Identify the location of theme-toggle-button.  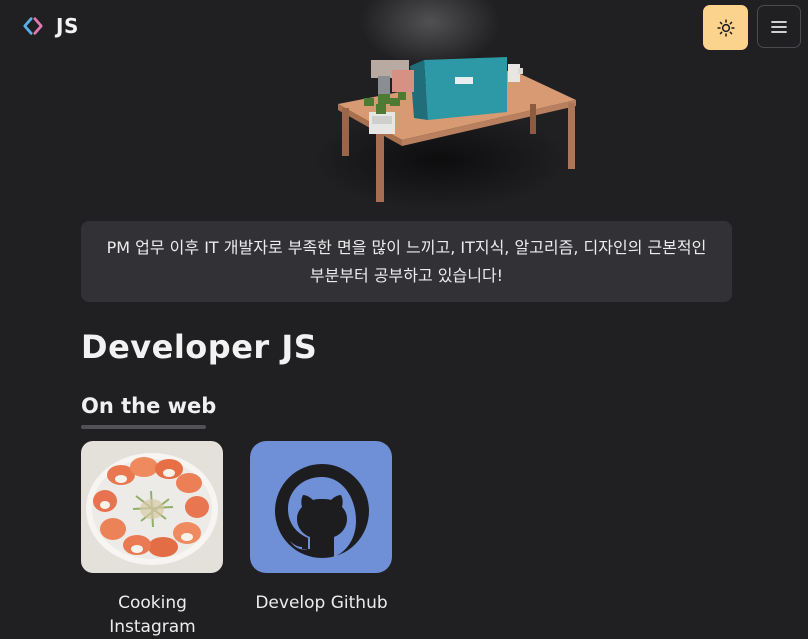
(725, 27).